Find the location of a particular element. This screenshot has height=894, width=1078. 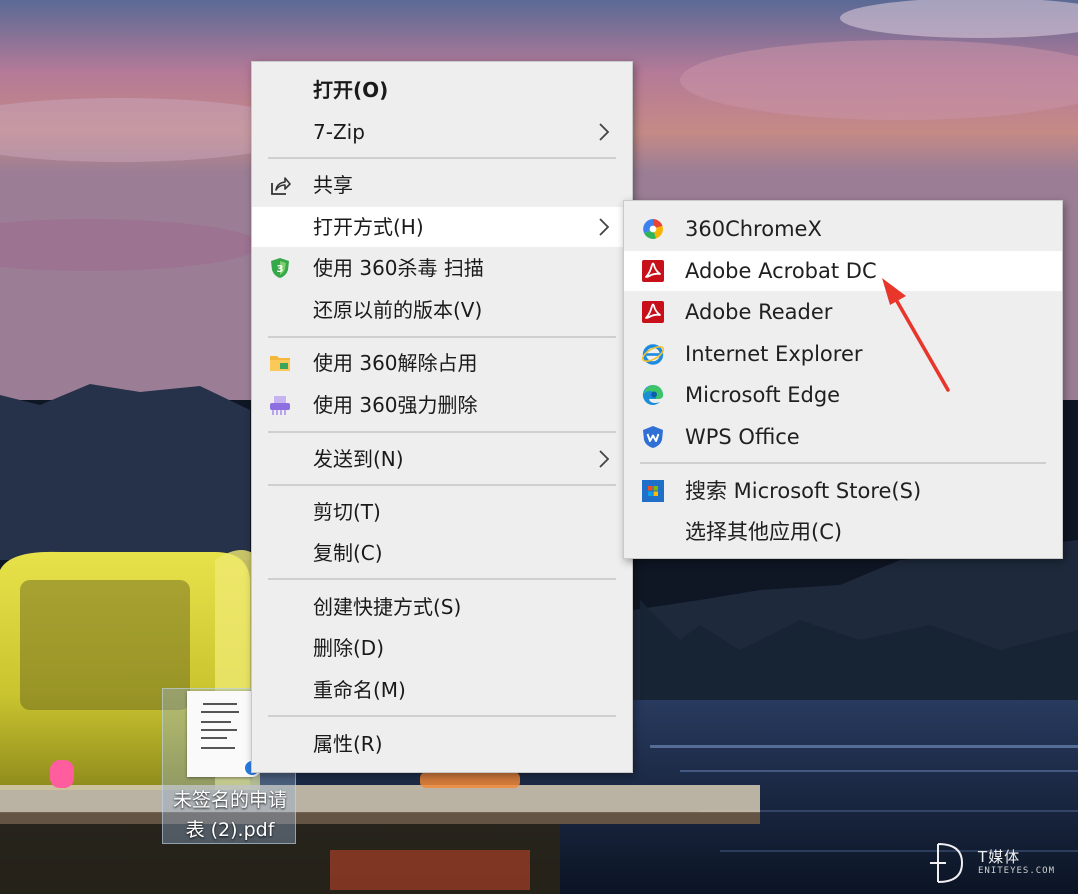

submenu-item-internet-explorer-label: Internet Explorer is located at coordinates (774, 354).